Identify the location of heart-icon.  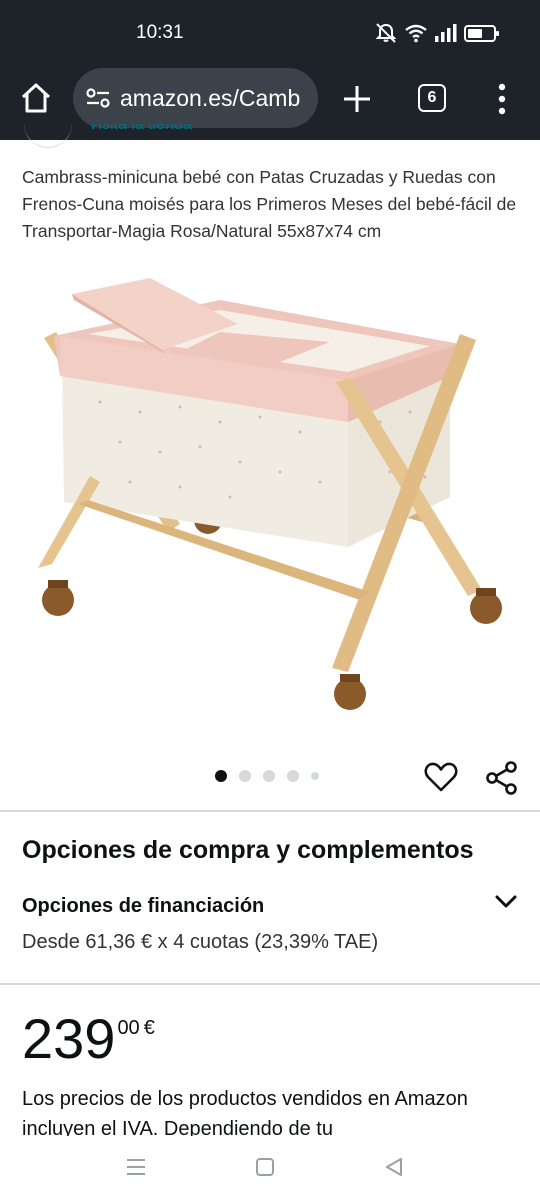
(441, 777).